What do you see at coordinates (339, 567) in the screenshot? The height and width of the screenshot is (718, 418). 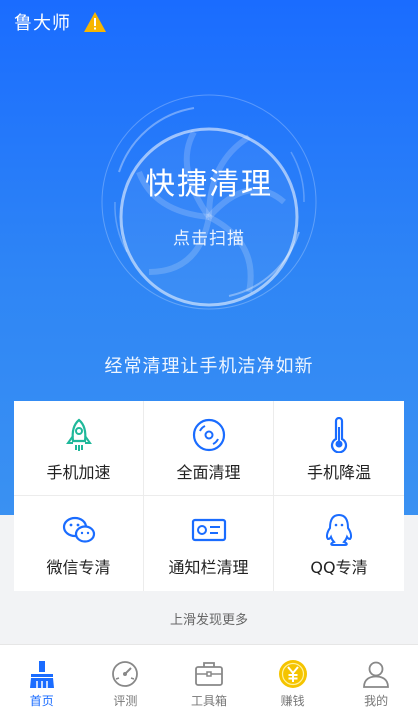 I see `feature-label: QQ专清` at bounding box center [339, 567].